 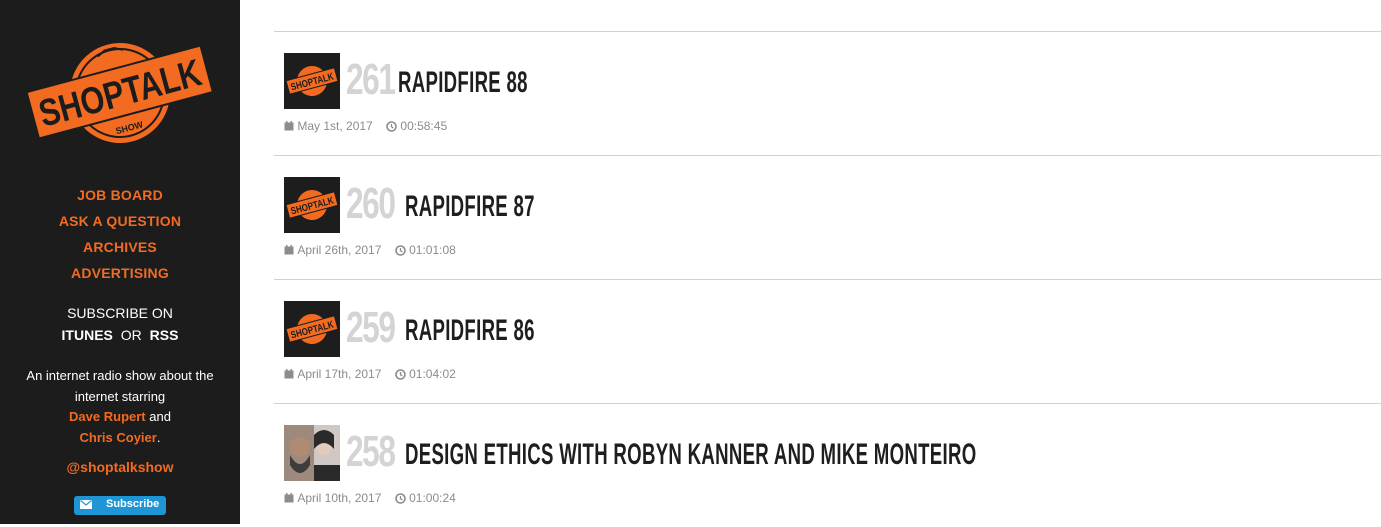 I want to click on subscribe-heading: SUBSCRIBE ON, so click(x=120, y=313).